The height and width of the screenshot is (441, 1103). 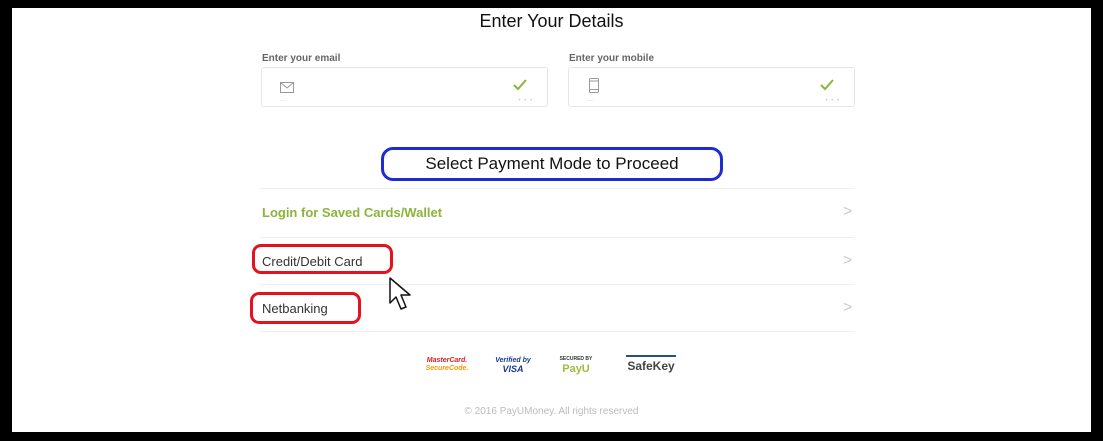 I want to click on mobile-underline: —, so click(x=590, y=101).